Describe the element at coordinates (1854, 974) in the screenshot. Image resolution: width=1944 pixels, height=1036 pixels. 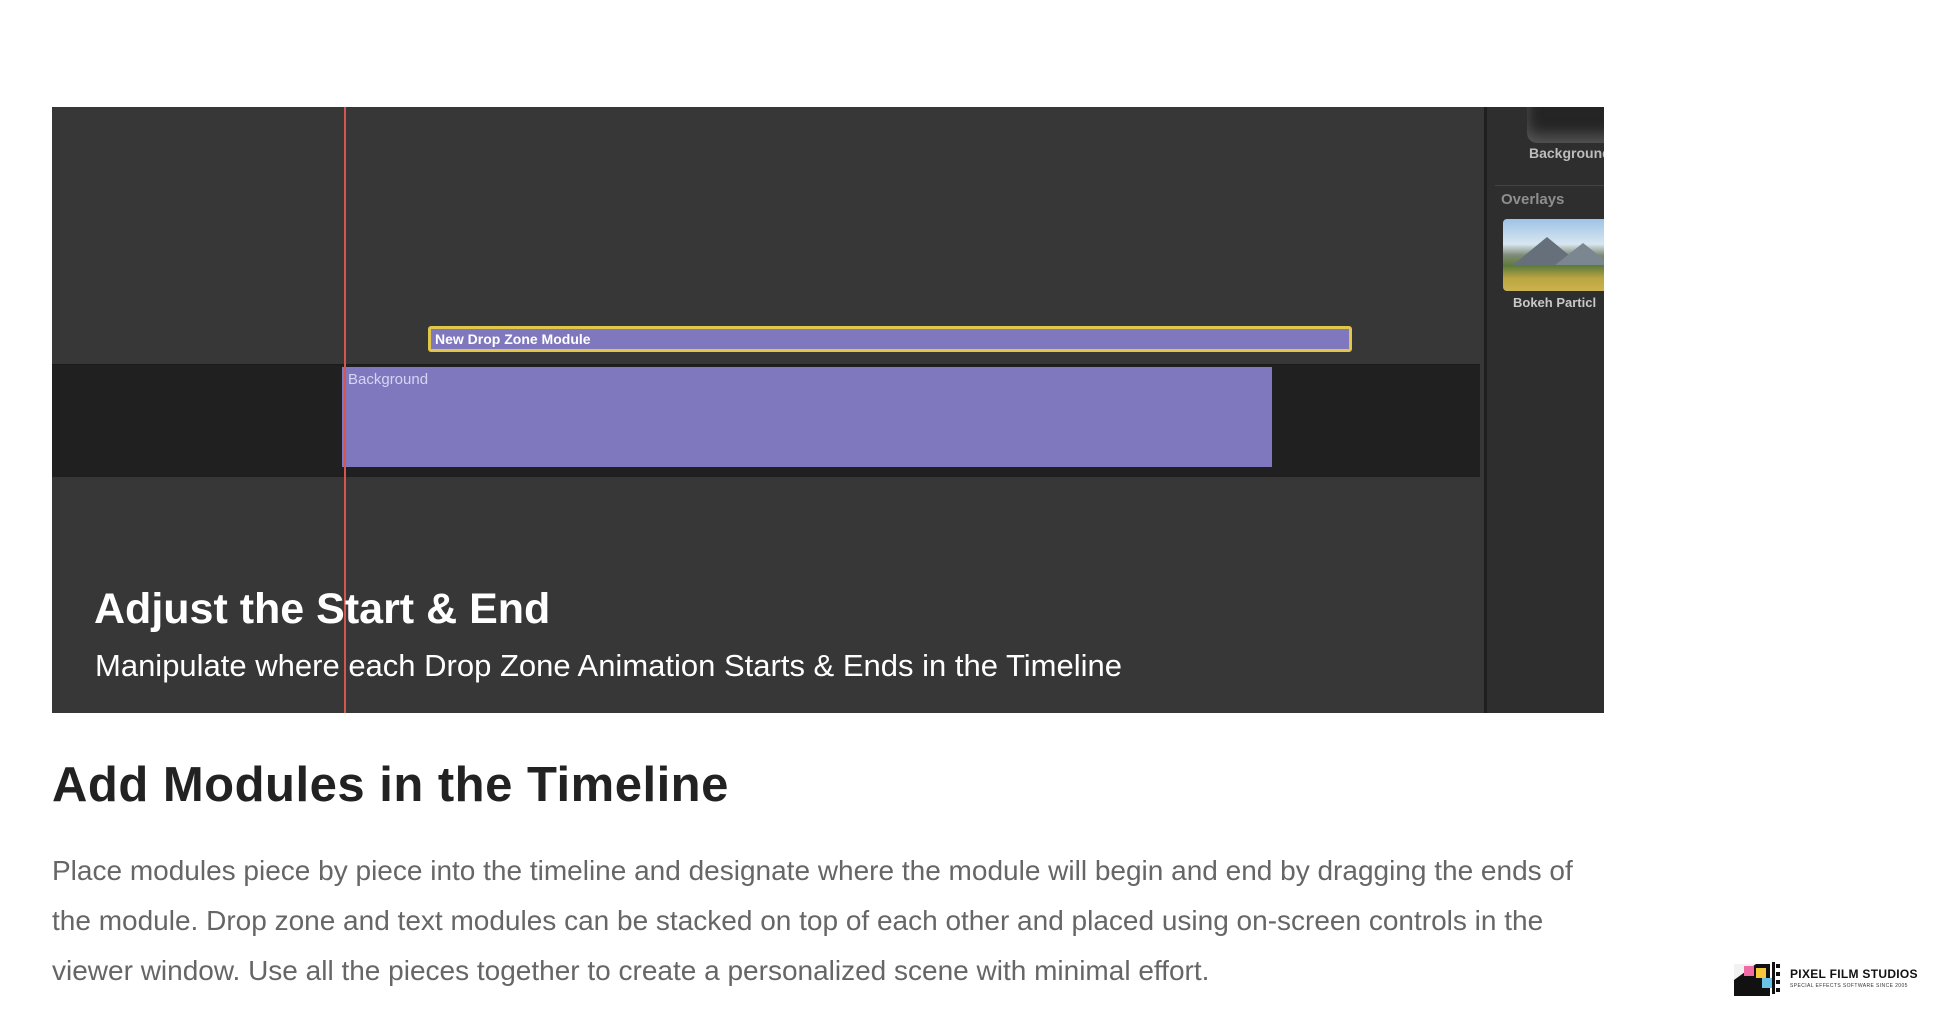
I see `logo-name: PIXEL FILM STUDIOS` at that location.